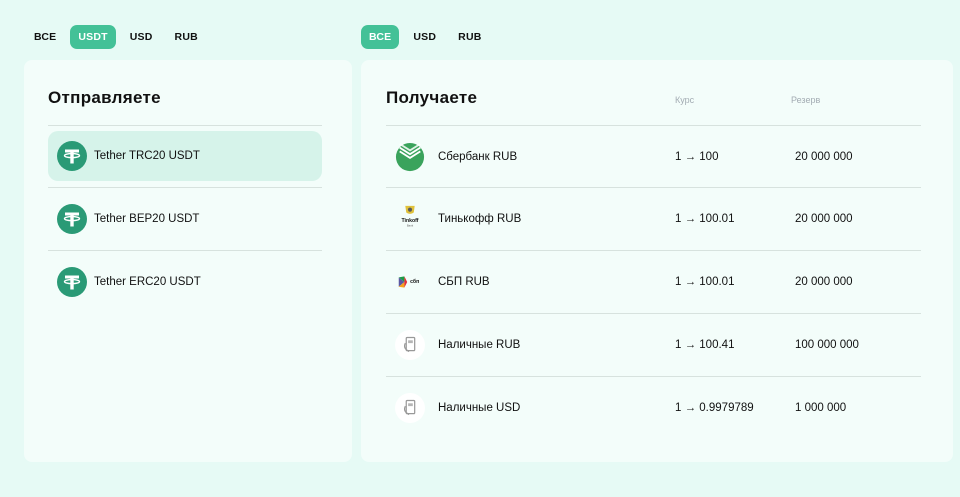  I want to click on receive-filter-rub: RUB, so click(469, 37).